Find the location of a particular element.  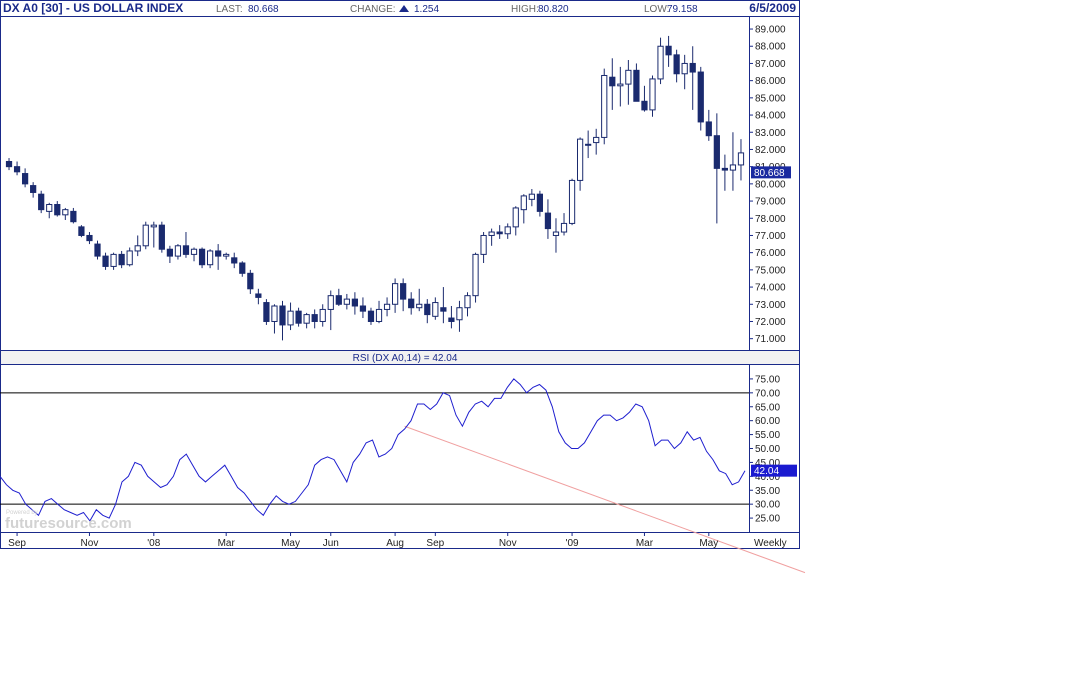

rsi-tick-label: 60.00 is located at coordinates (767, 421).